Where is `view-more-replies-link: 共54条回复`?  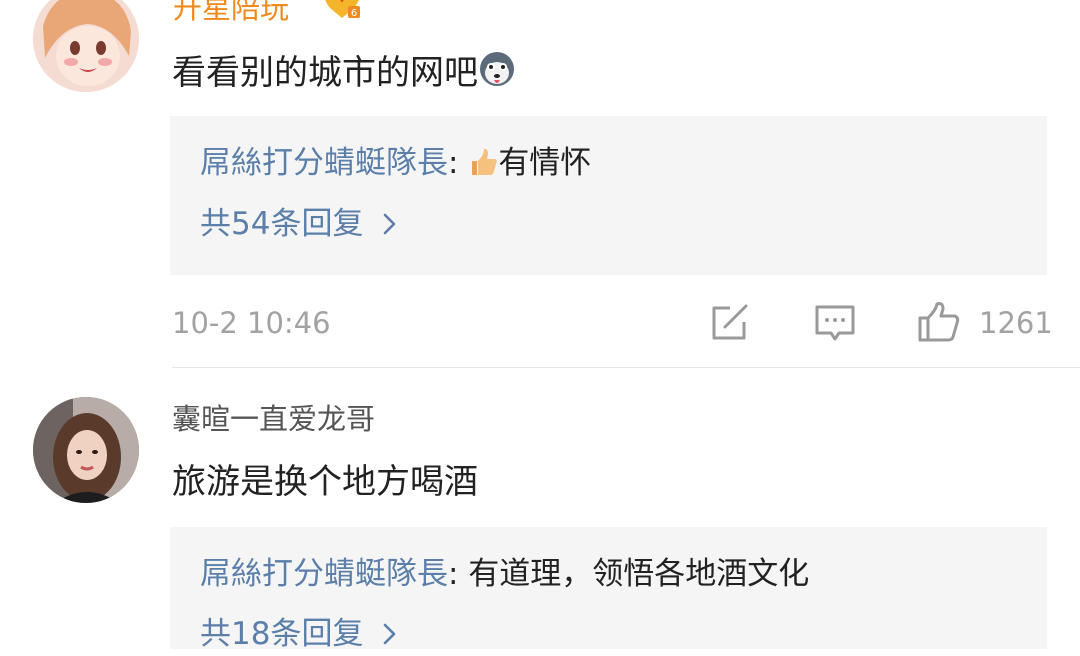
view-more-replies-link: 共54条回复 is located at coordinates (298, 225).